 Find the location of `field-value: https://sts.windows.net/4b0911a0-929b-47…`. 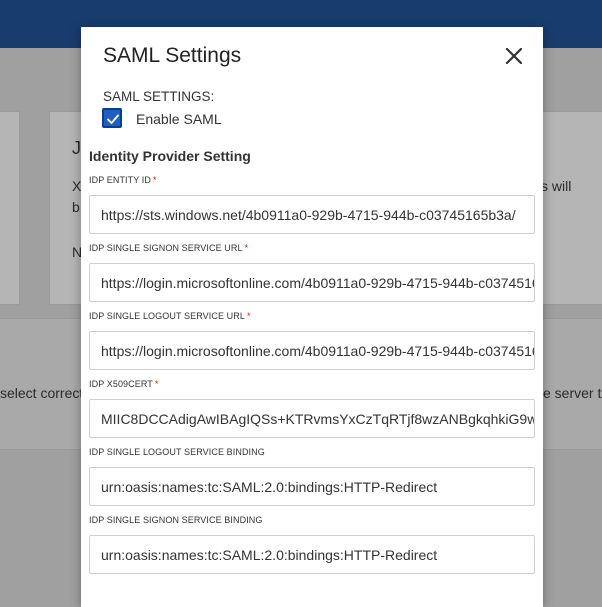

field-value: https://sts.windows.net/4b0911a0-929b-47… is located at coordinates (308, 215).